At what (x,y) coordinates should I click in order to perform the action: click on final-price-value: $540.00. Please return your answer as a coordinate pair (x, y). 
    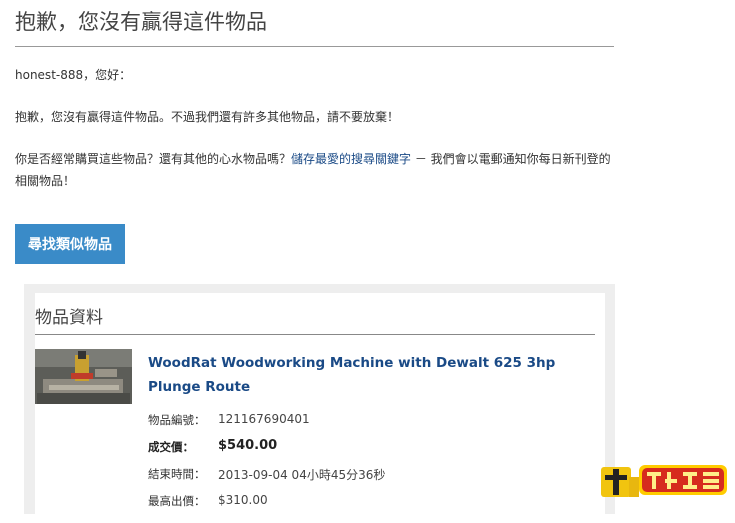
    Looking at the image, I should click on (248, 445).